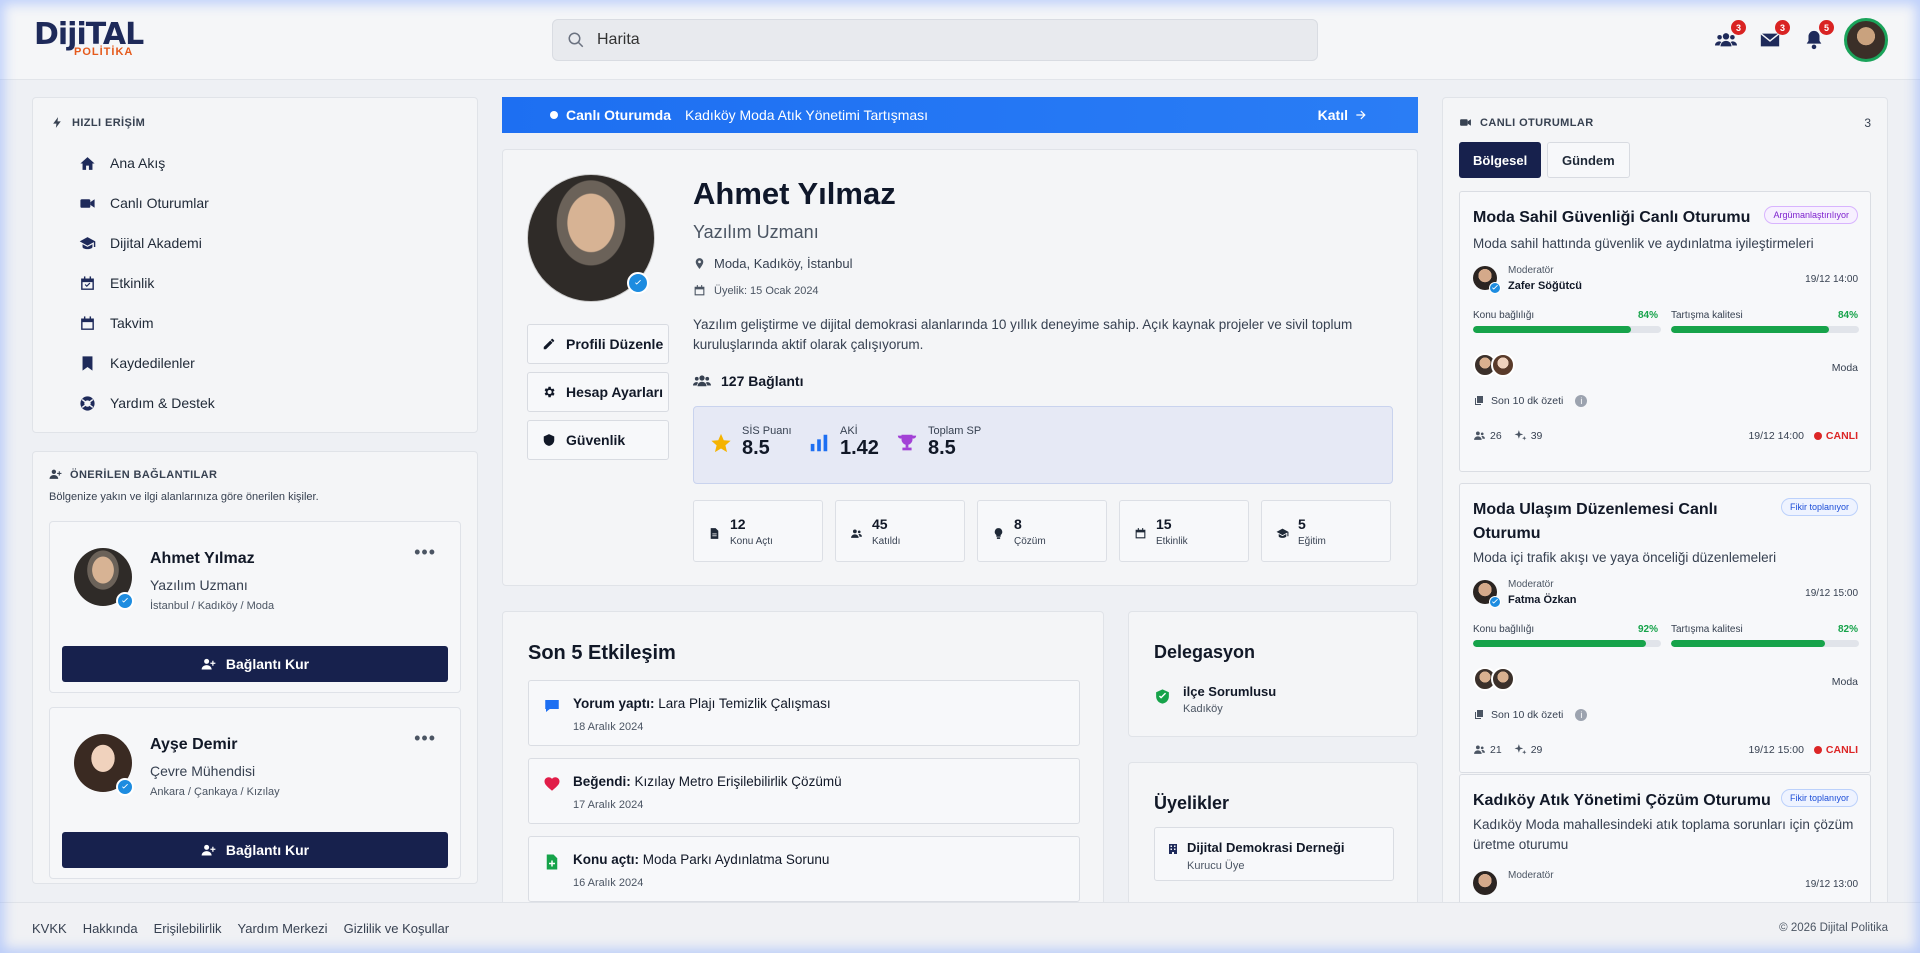 Image resolution: width=1920 pixels, height=953 pixels. Describe the element at coordinates (598, 440) in the screenshot. I see `security-button: Güvenlik` at that location.